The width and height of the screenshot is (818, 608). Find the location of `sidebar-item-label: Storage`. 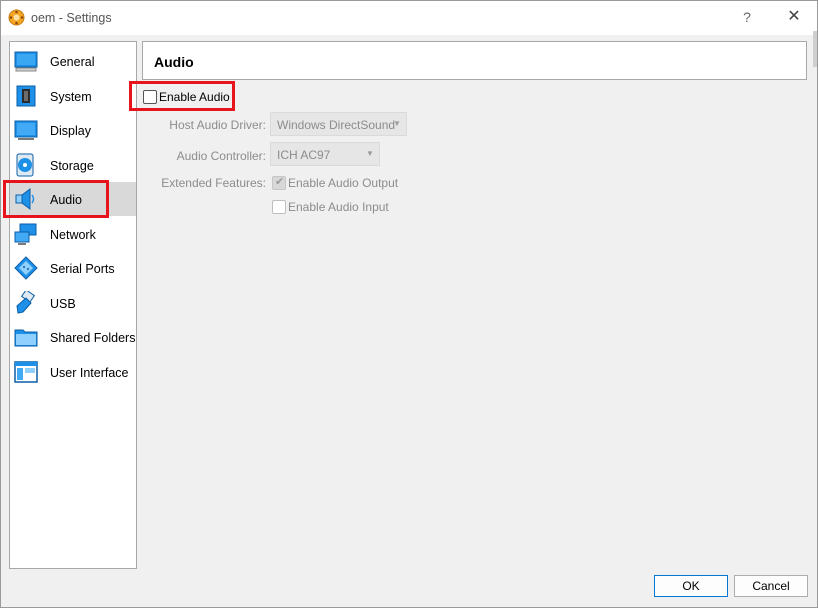

sidebar-item-label: Storage is located at coordinates (72, 166).